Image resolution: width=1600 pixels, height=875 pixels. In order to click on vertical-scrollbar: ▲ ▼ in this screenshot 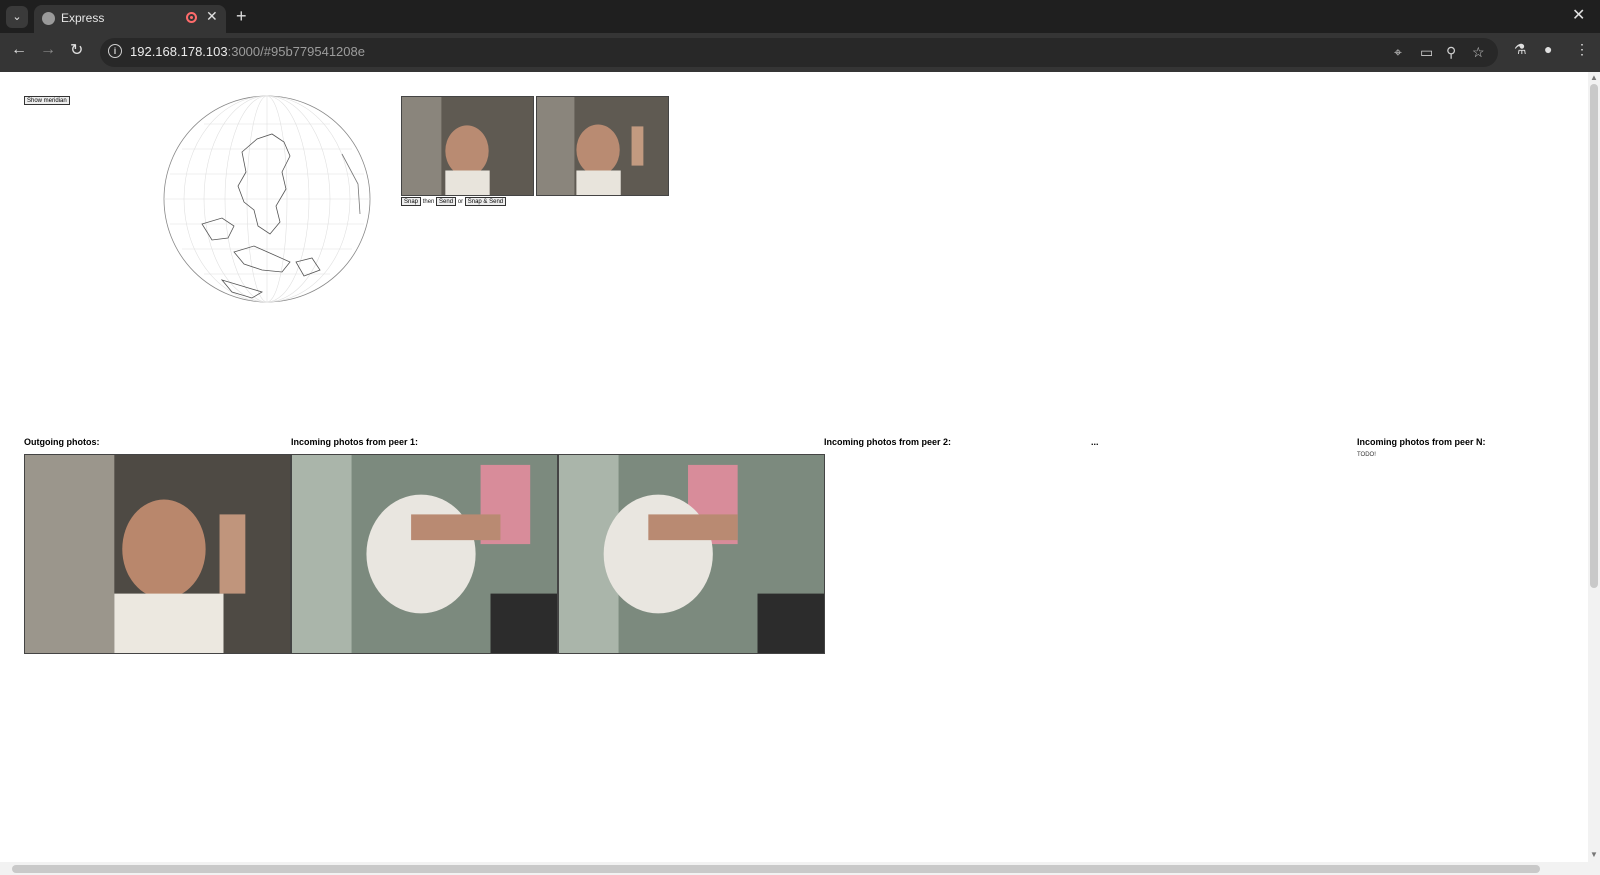, I will do `click(1594, 467)`.